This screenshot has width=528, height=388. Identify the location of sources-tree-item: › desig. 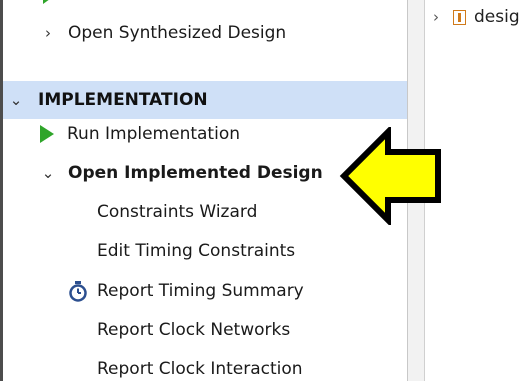
(476, 17).